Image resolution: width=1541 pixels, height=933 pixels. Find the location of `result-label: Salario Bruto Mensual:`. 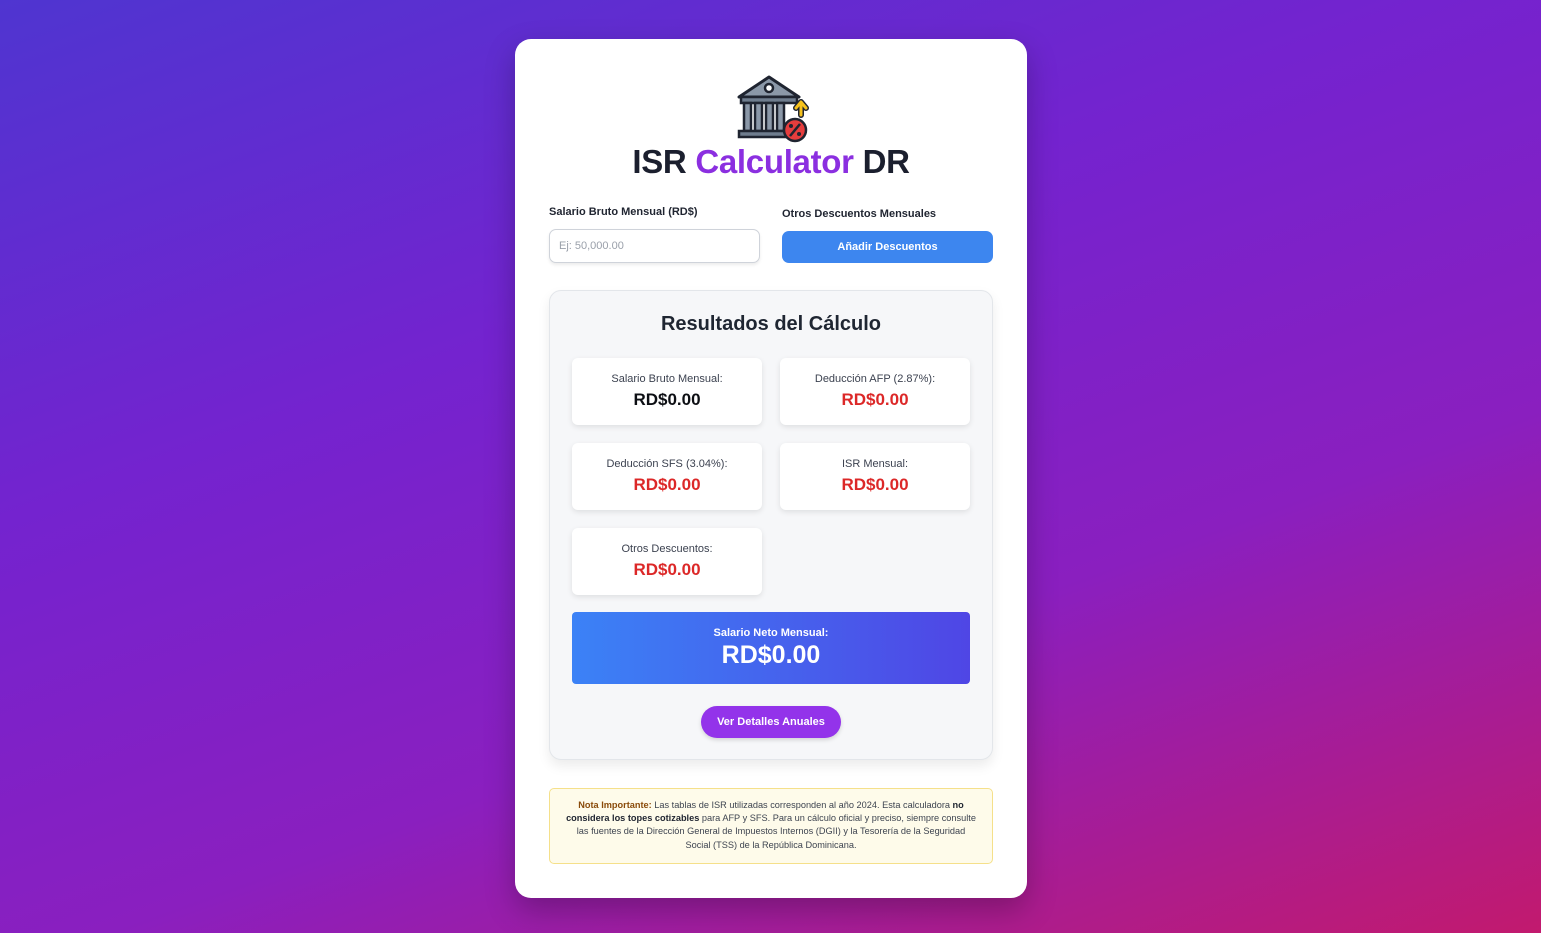

result-label: Salario Bruto Mensual: is located at coordinates (667, 379).